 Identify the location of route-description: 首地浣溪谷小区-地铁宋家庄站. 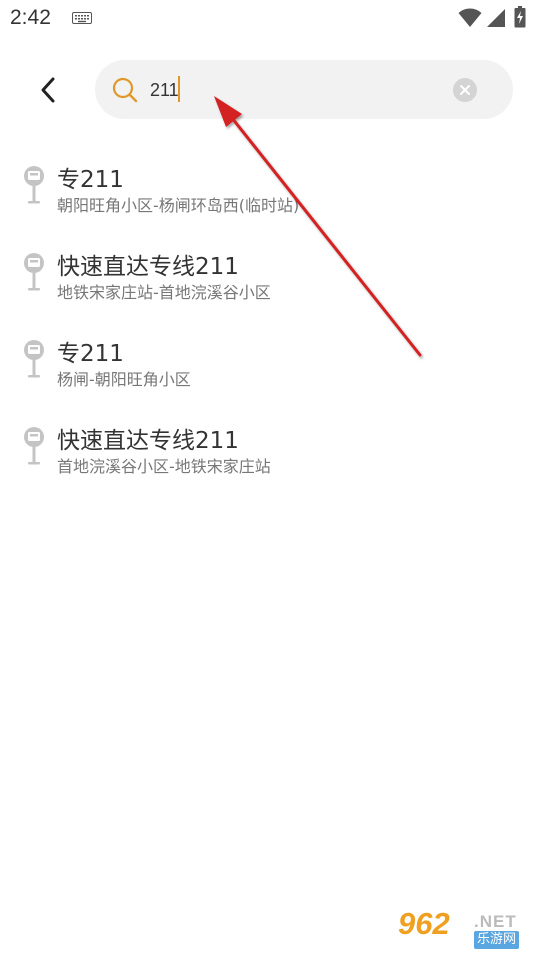
(164, 466).